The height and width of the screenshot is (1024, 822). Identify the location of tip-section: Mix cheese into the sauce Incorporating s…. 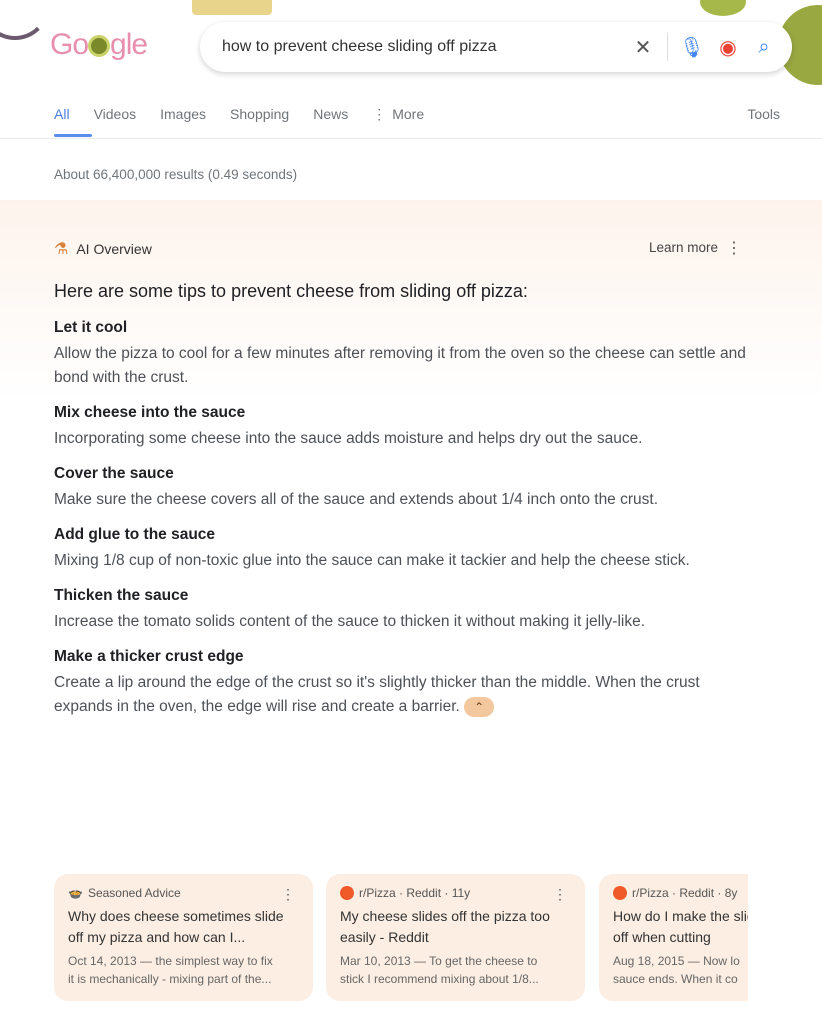
(404, 427).